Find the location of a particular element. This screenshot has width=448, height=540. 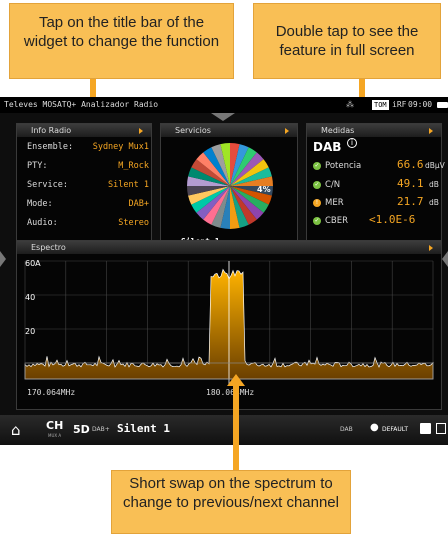

measure-row: ! MER is located at coordinates (328, 203).